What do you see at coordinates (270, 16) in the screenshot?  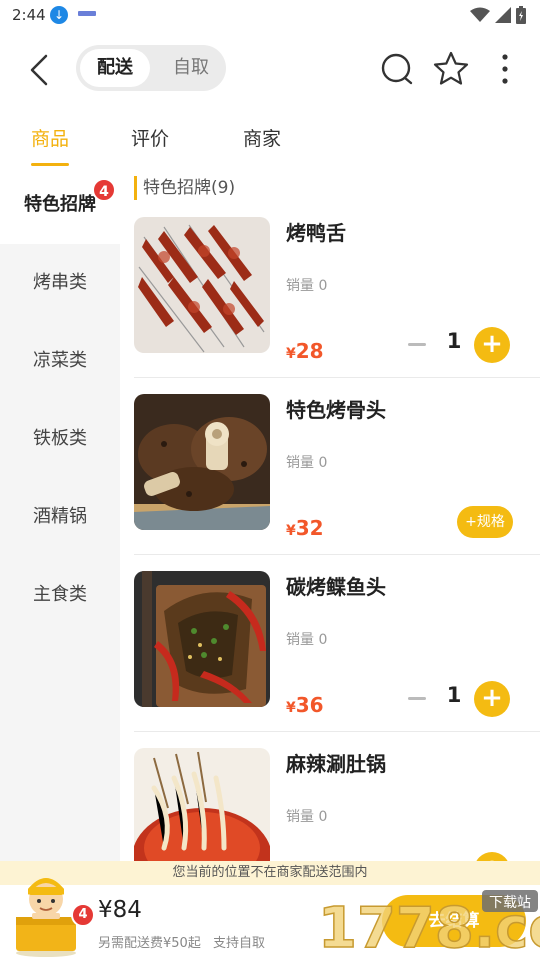 I see `status-bar: 2:44 ↓` at bounding box center [270, 16].